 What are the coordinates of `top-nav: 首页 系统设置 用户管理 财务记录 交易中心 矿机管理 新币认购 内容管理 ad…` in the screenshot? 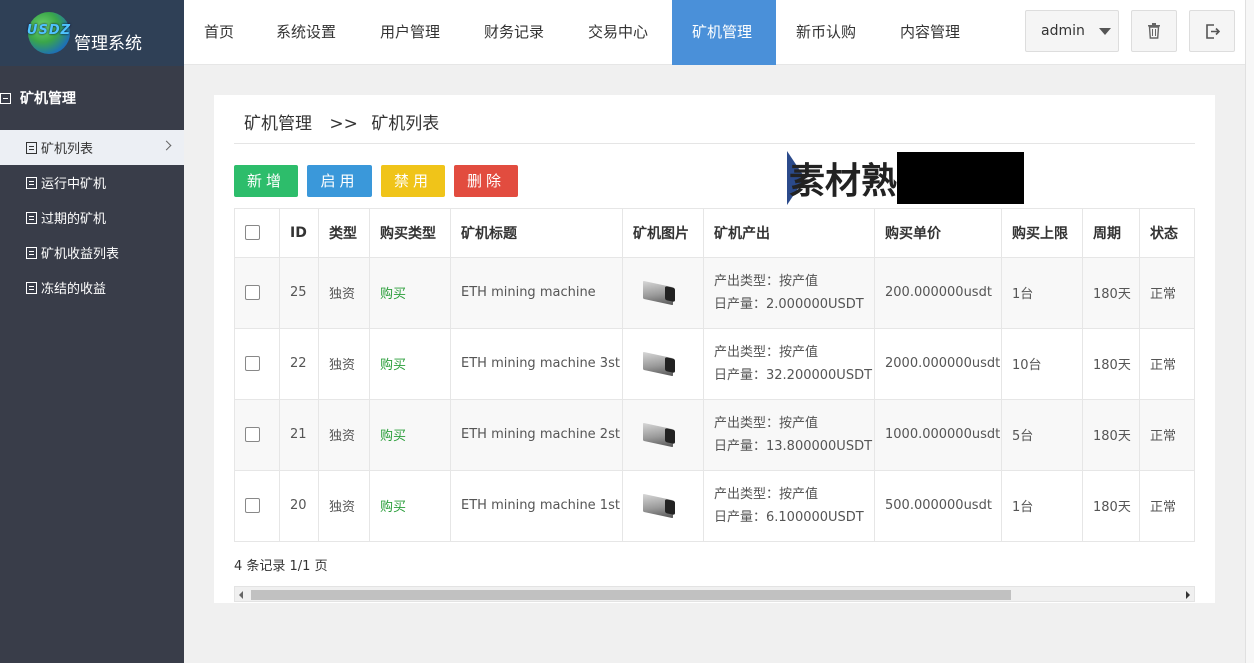 It's located at (714, 32).